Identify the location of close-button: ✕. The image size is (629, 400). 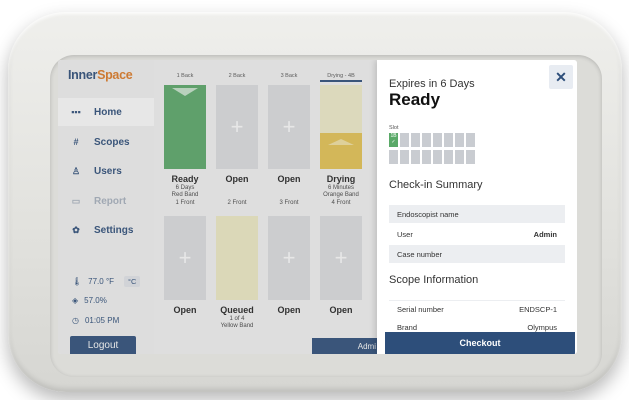
(561, 77).